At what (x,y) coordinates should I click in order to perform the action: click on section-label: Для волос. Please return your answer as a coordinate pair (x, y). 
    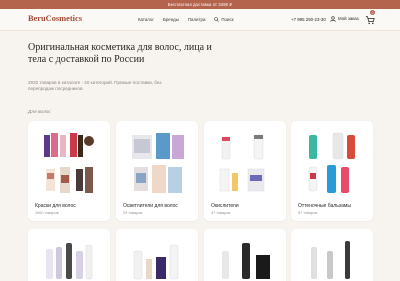
    Looking at the image, I should click on (39, 112).